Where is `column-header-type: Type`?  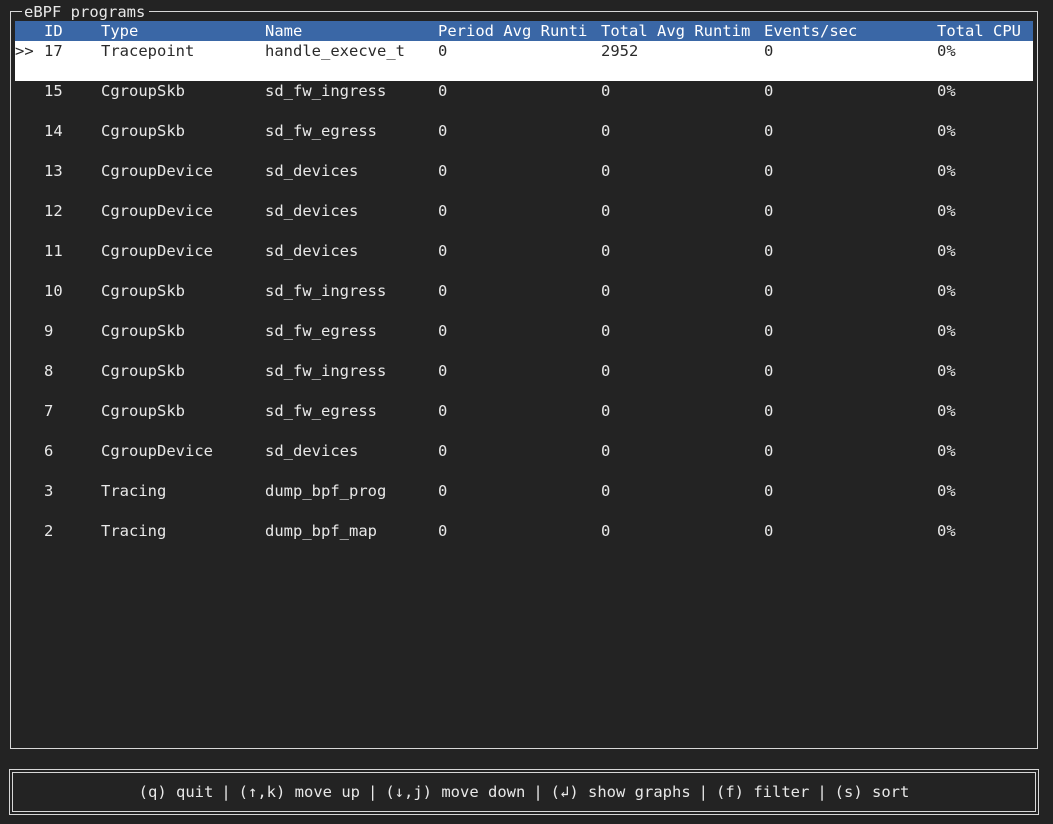 column-header-type: Type is located at coordinates (181, 31).